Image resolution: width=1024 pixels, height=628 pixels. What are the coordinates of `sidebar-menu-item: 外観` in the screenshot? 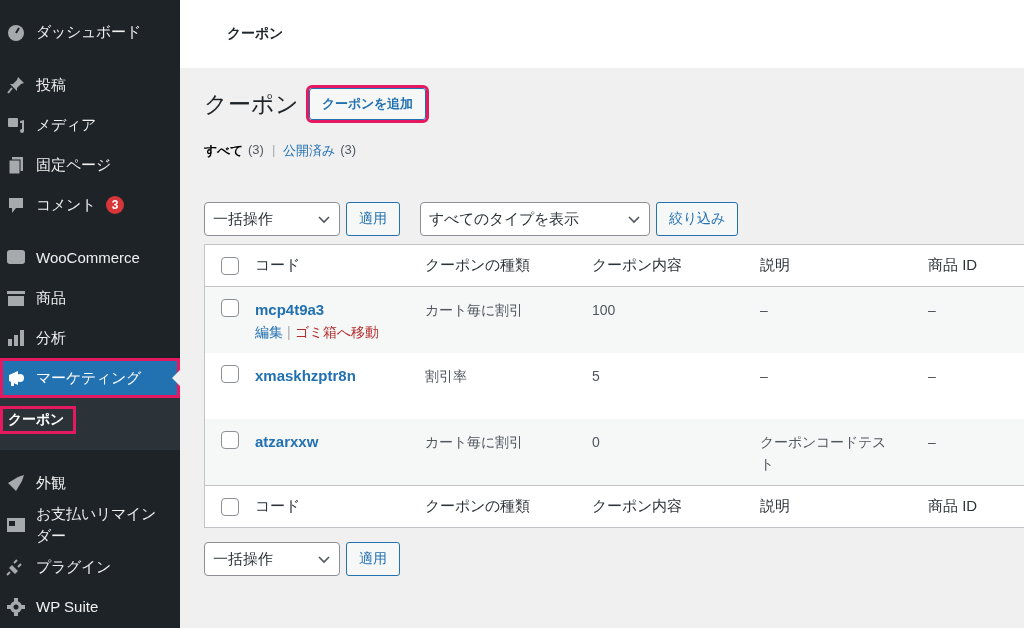 It's located at (90, 483).